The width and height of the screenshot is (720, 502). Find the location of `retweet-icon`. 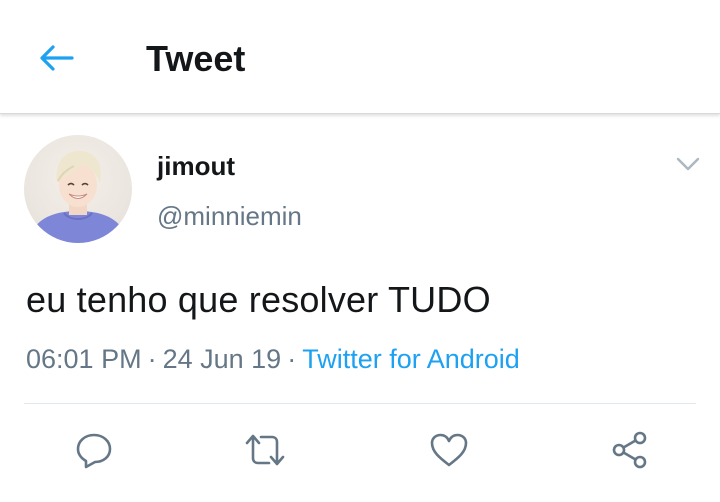

retweet-icon is located at coordinates (265, 450).